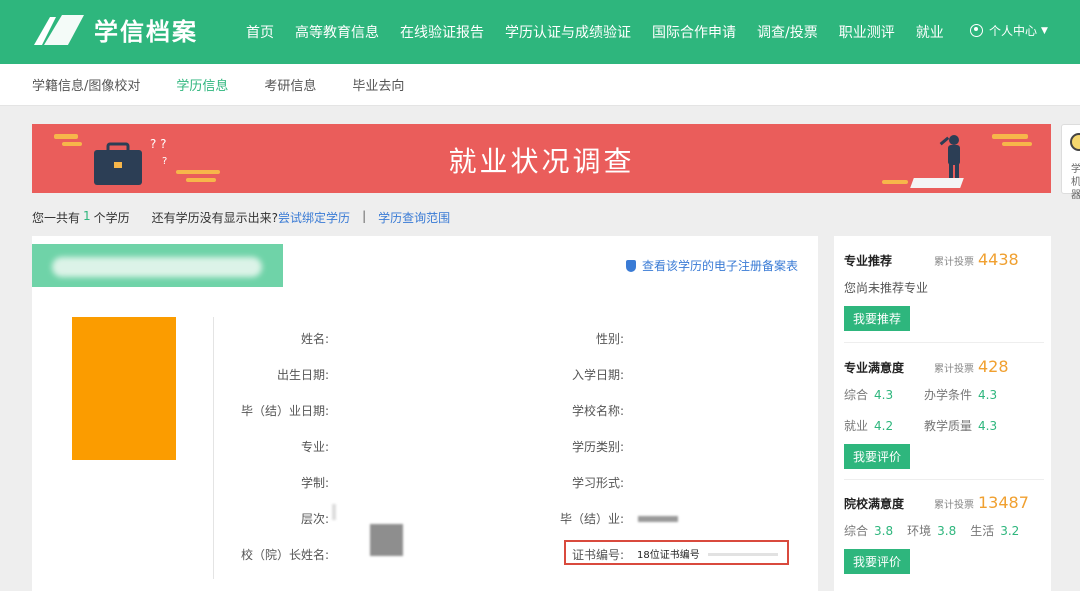 This screenshot has width=1080, height=591. I want to click on certificate-number-value: 18位证书编号, so click(668, 555).